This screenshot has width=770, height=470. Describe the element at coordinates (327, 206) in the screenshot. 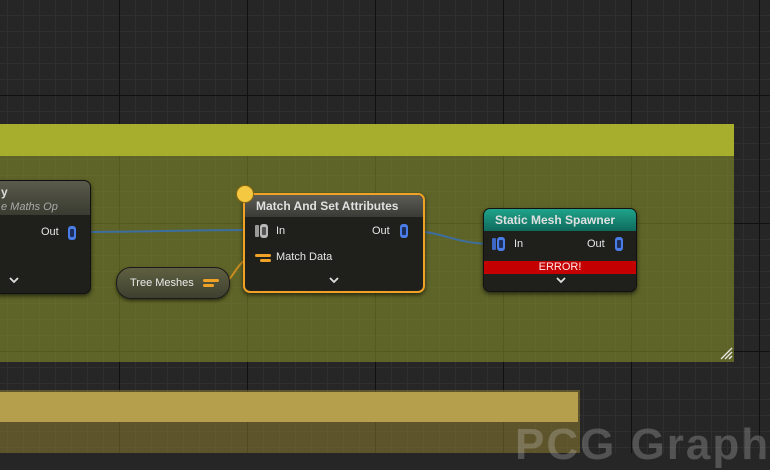

I see `node-title: Match And Set Attributes` at that location.